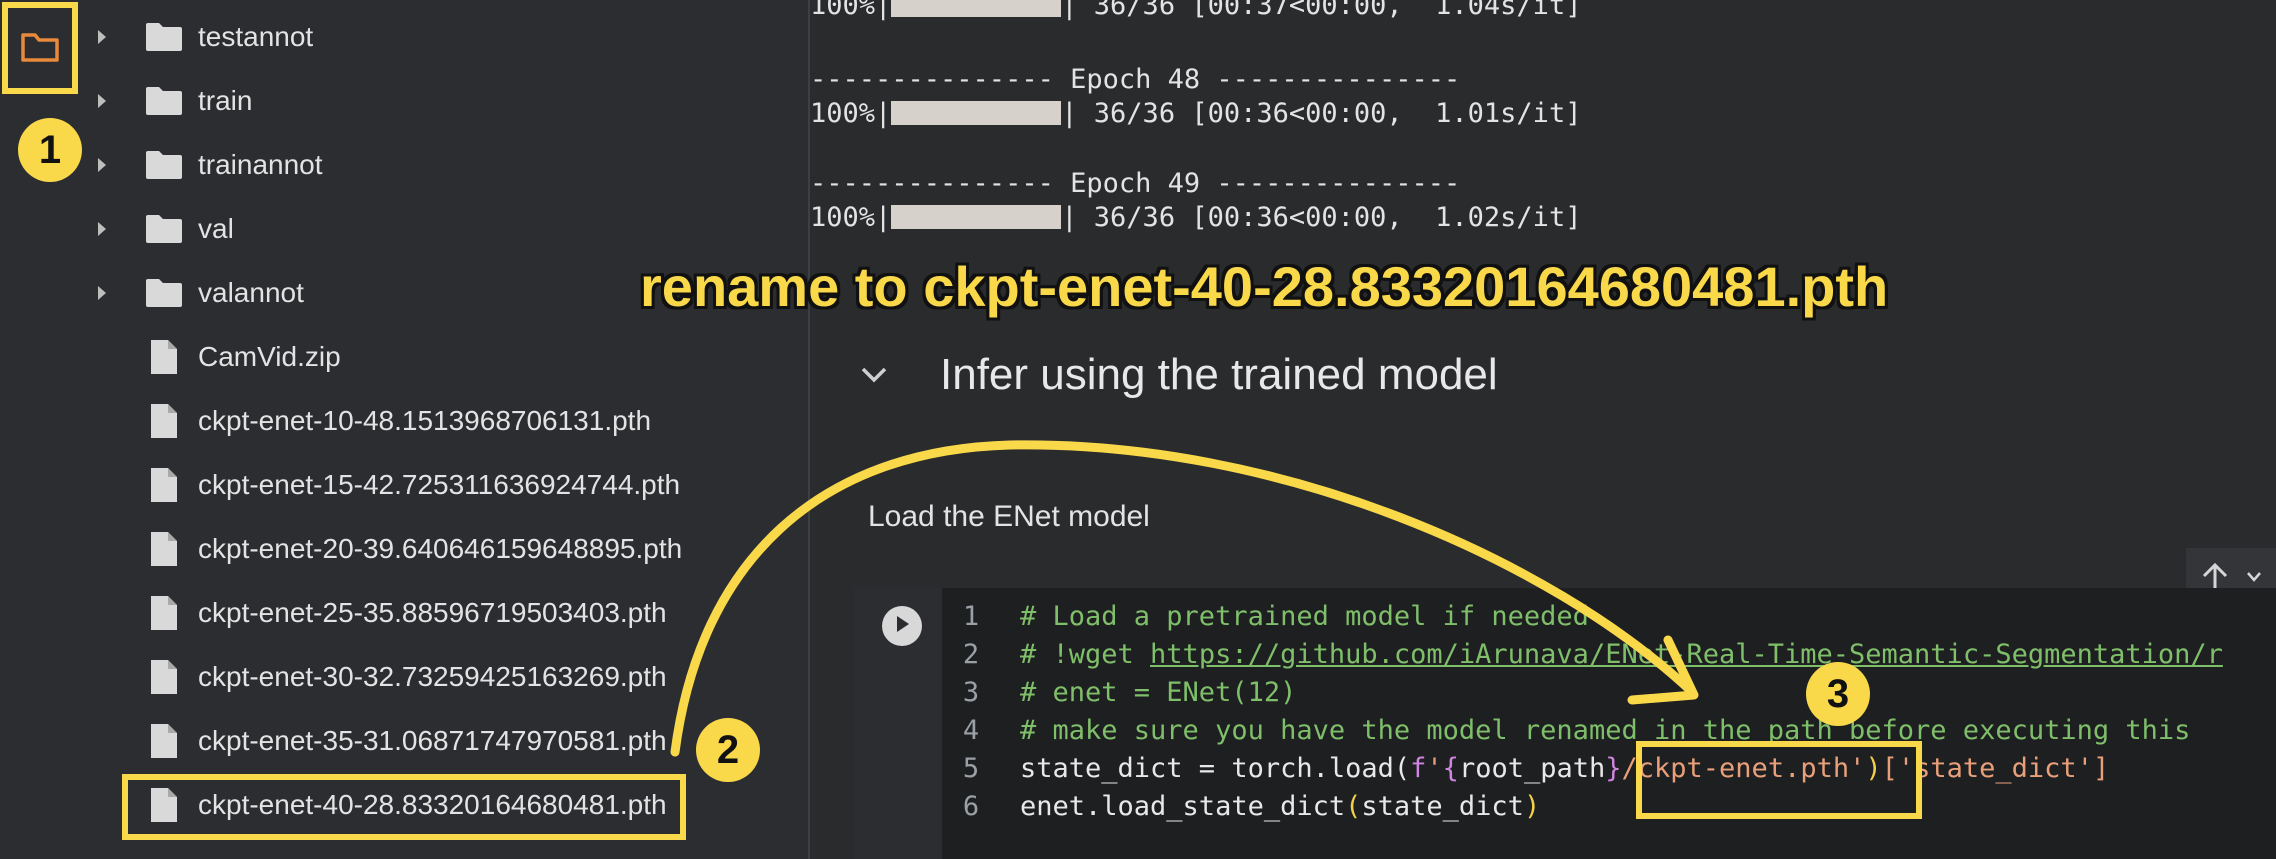 Image resolution: width=2276 pixels, height=859 pixels. Describe the element at coordinates (728, 750) in the screenshot. I see `step-badge-2: 2` at that location.